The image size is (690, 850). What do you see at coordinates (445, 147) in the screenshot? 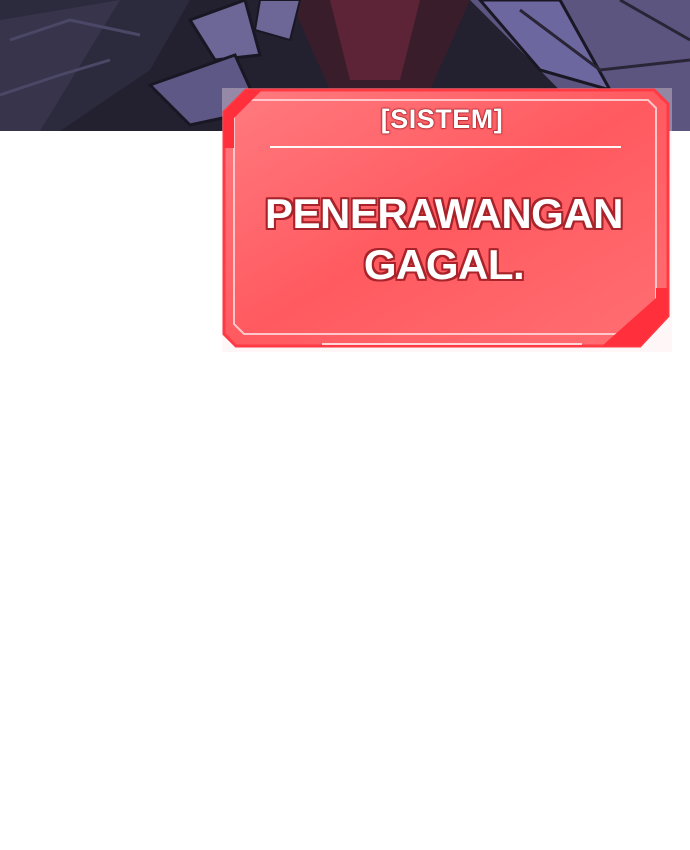
I see `title-divider` at bounding box center [445, 147].